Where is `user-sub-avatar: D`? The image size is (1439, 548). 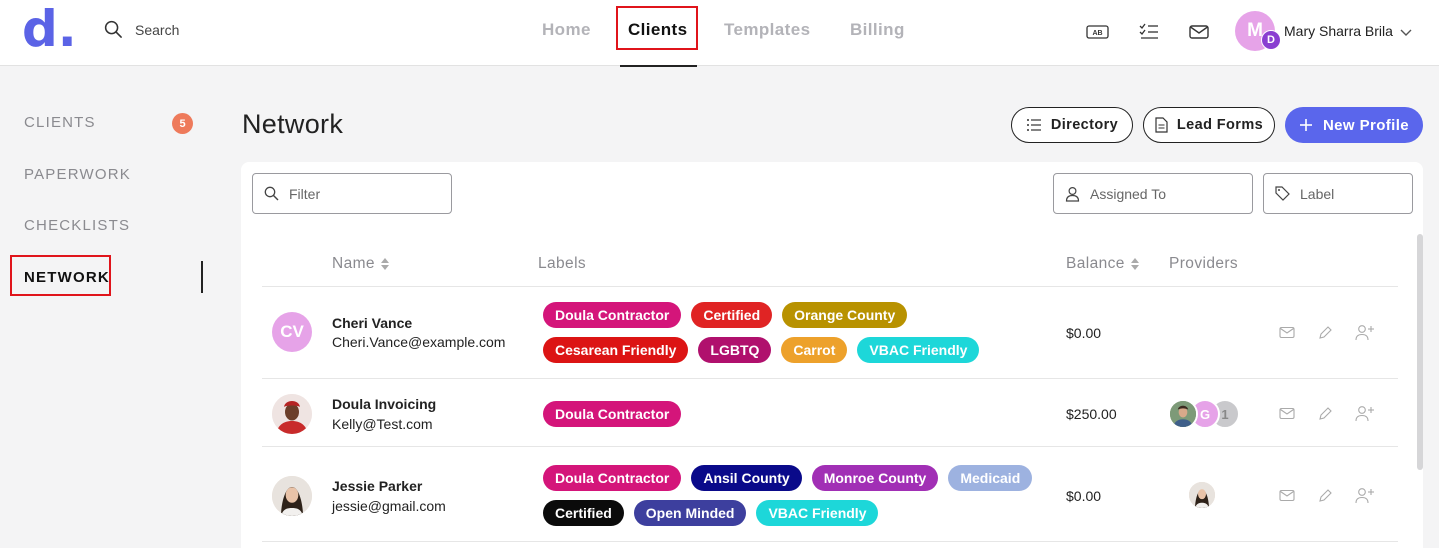 user-sub-avatar: D is located at coordinates (1271, 40).